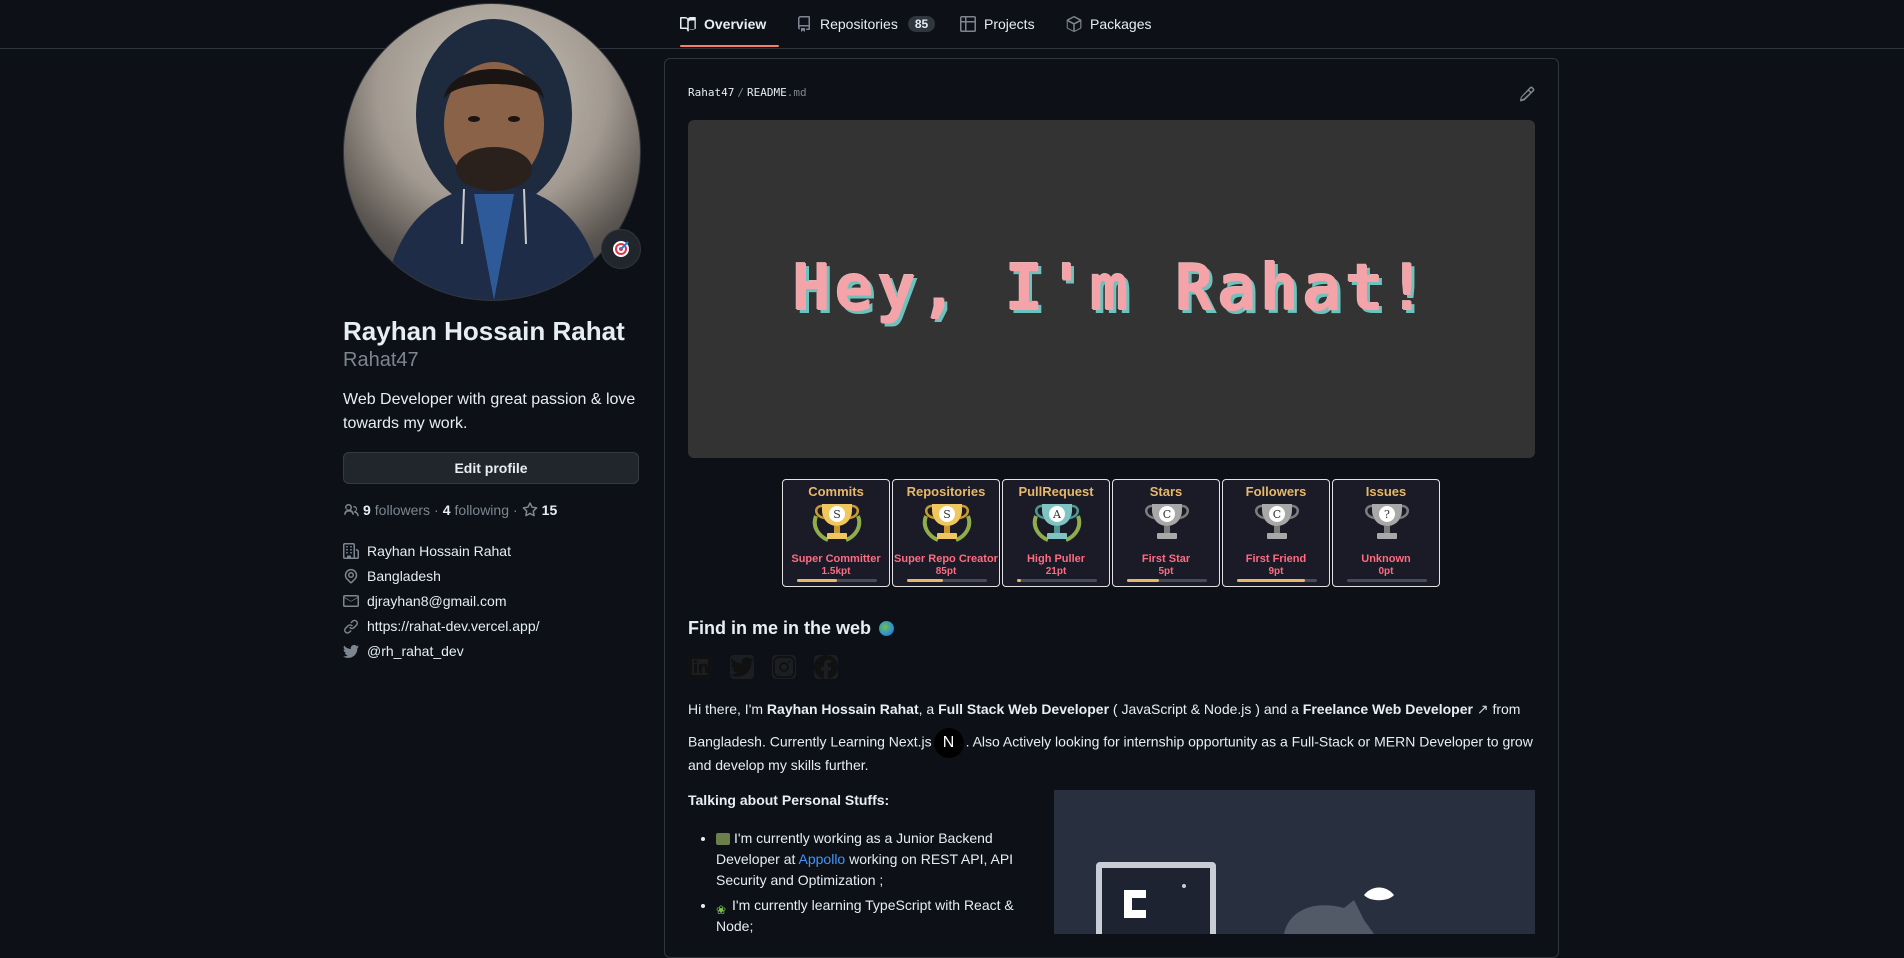  Describe the element at coordinates (415, 651) in the screenshot. I see `twitter-link: @rh_rahat_dev` at that location.